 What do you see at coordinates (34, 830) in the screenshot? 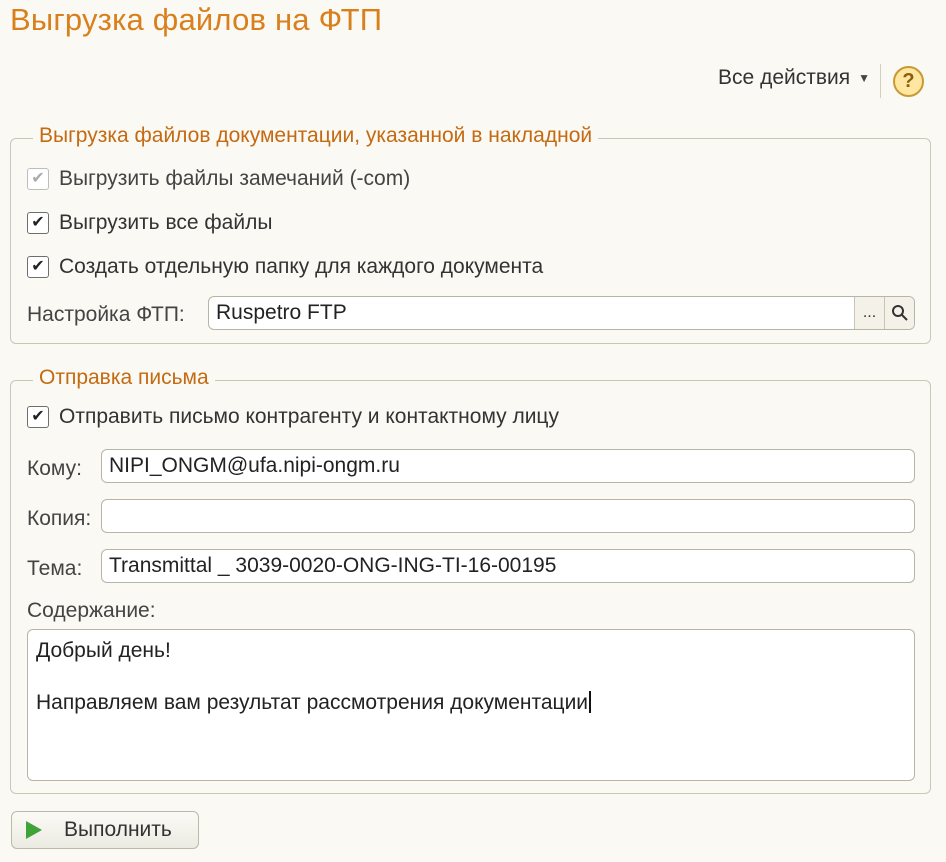
I see `play-icon` at bounding box center [34, 830].